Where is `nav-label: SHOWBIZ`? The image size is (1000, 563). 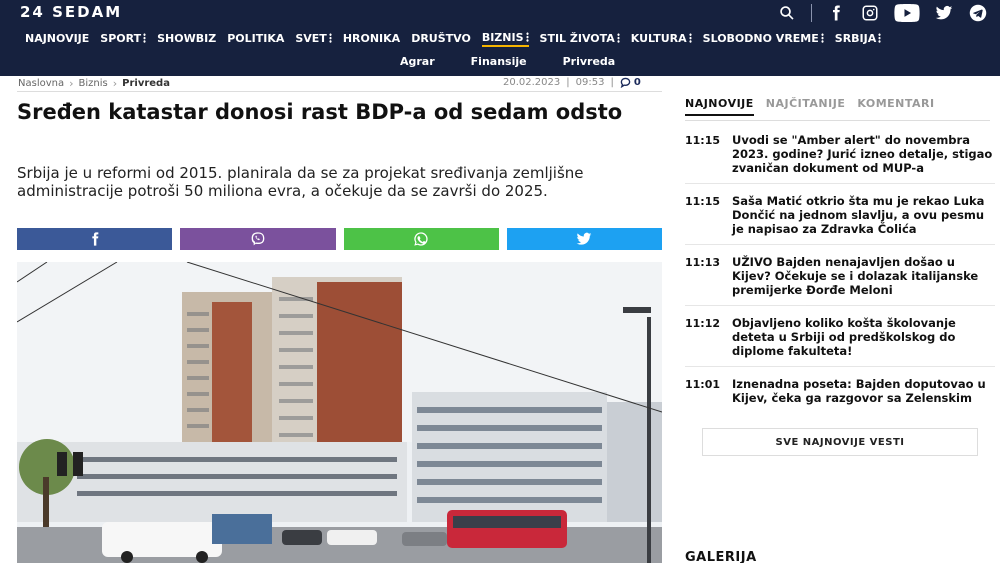 nav-label: SHOWBIZ is located at coordinates (187, 38).